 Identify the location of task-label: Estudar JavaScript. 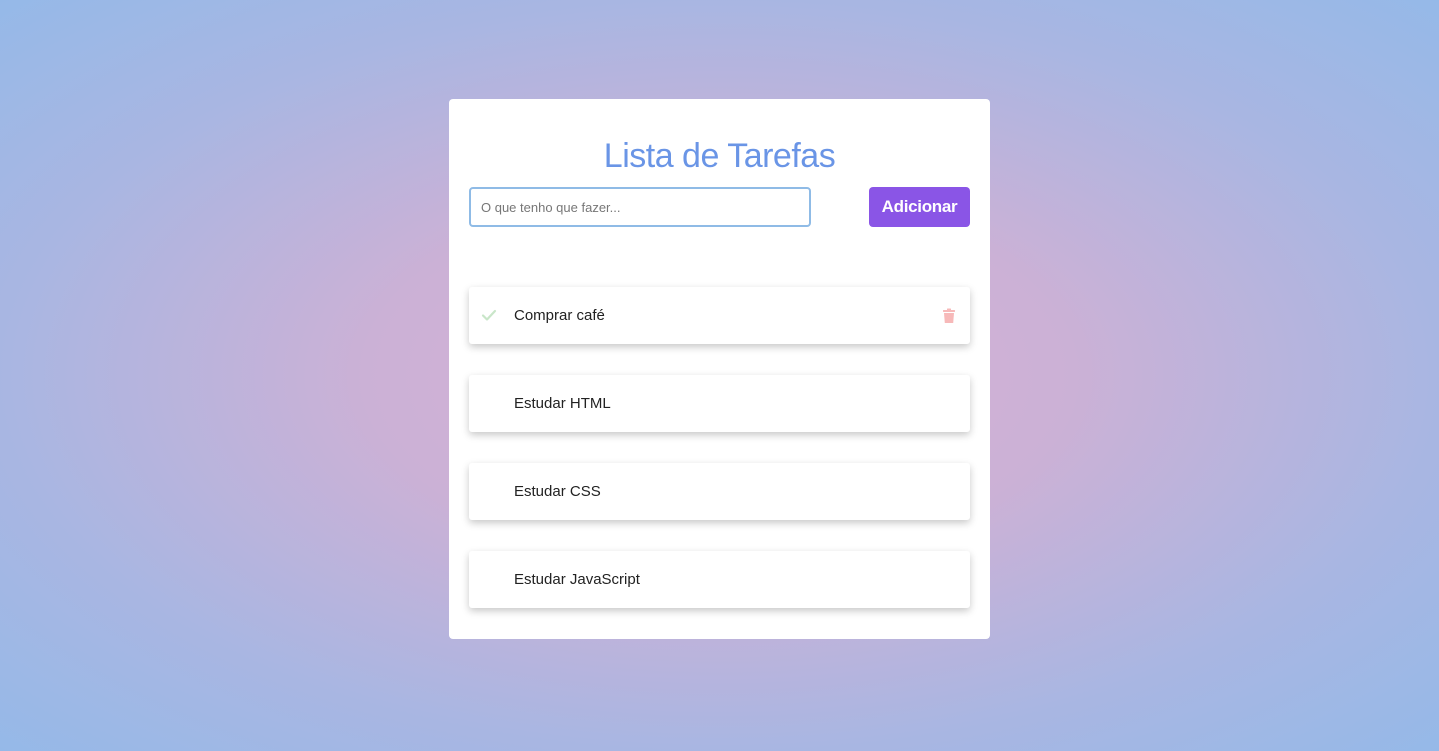
(577, 579).